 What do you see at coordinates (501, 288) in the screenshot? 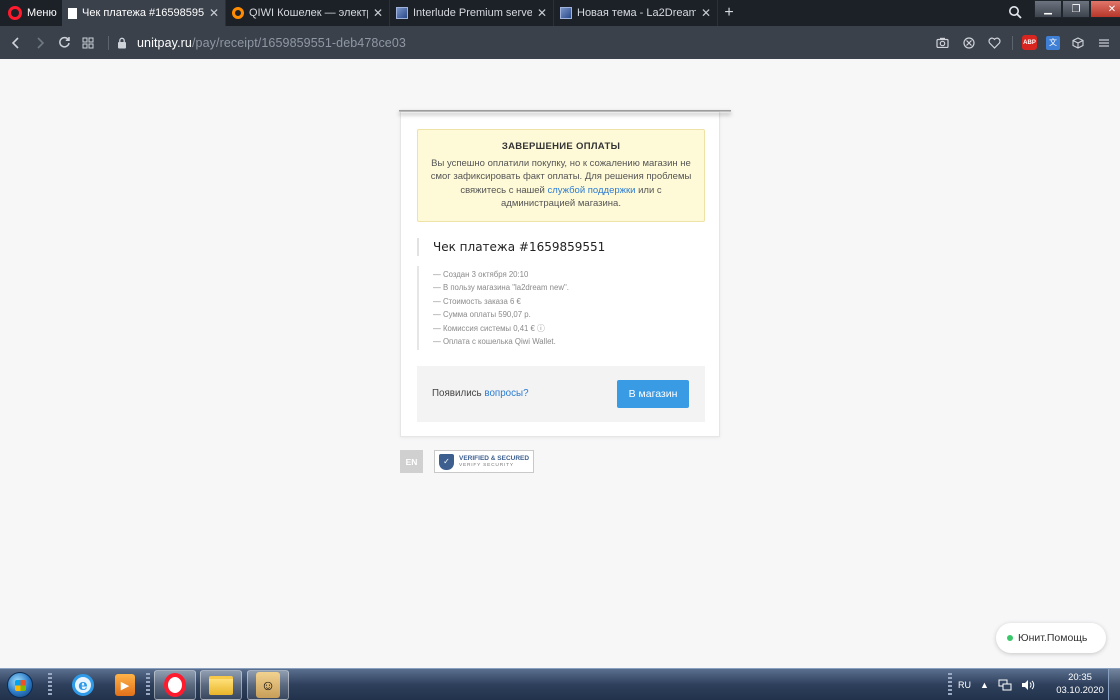
I see `detail-shop: — В пользу магазина "la2dream new".` at bounding box center [501, 288].